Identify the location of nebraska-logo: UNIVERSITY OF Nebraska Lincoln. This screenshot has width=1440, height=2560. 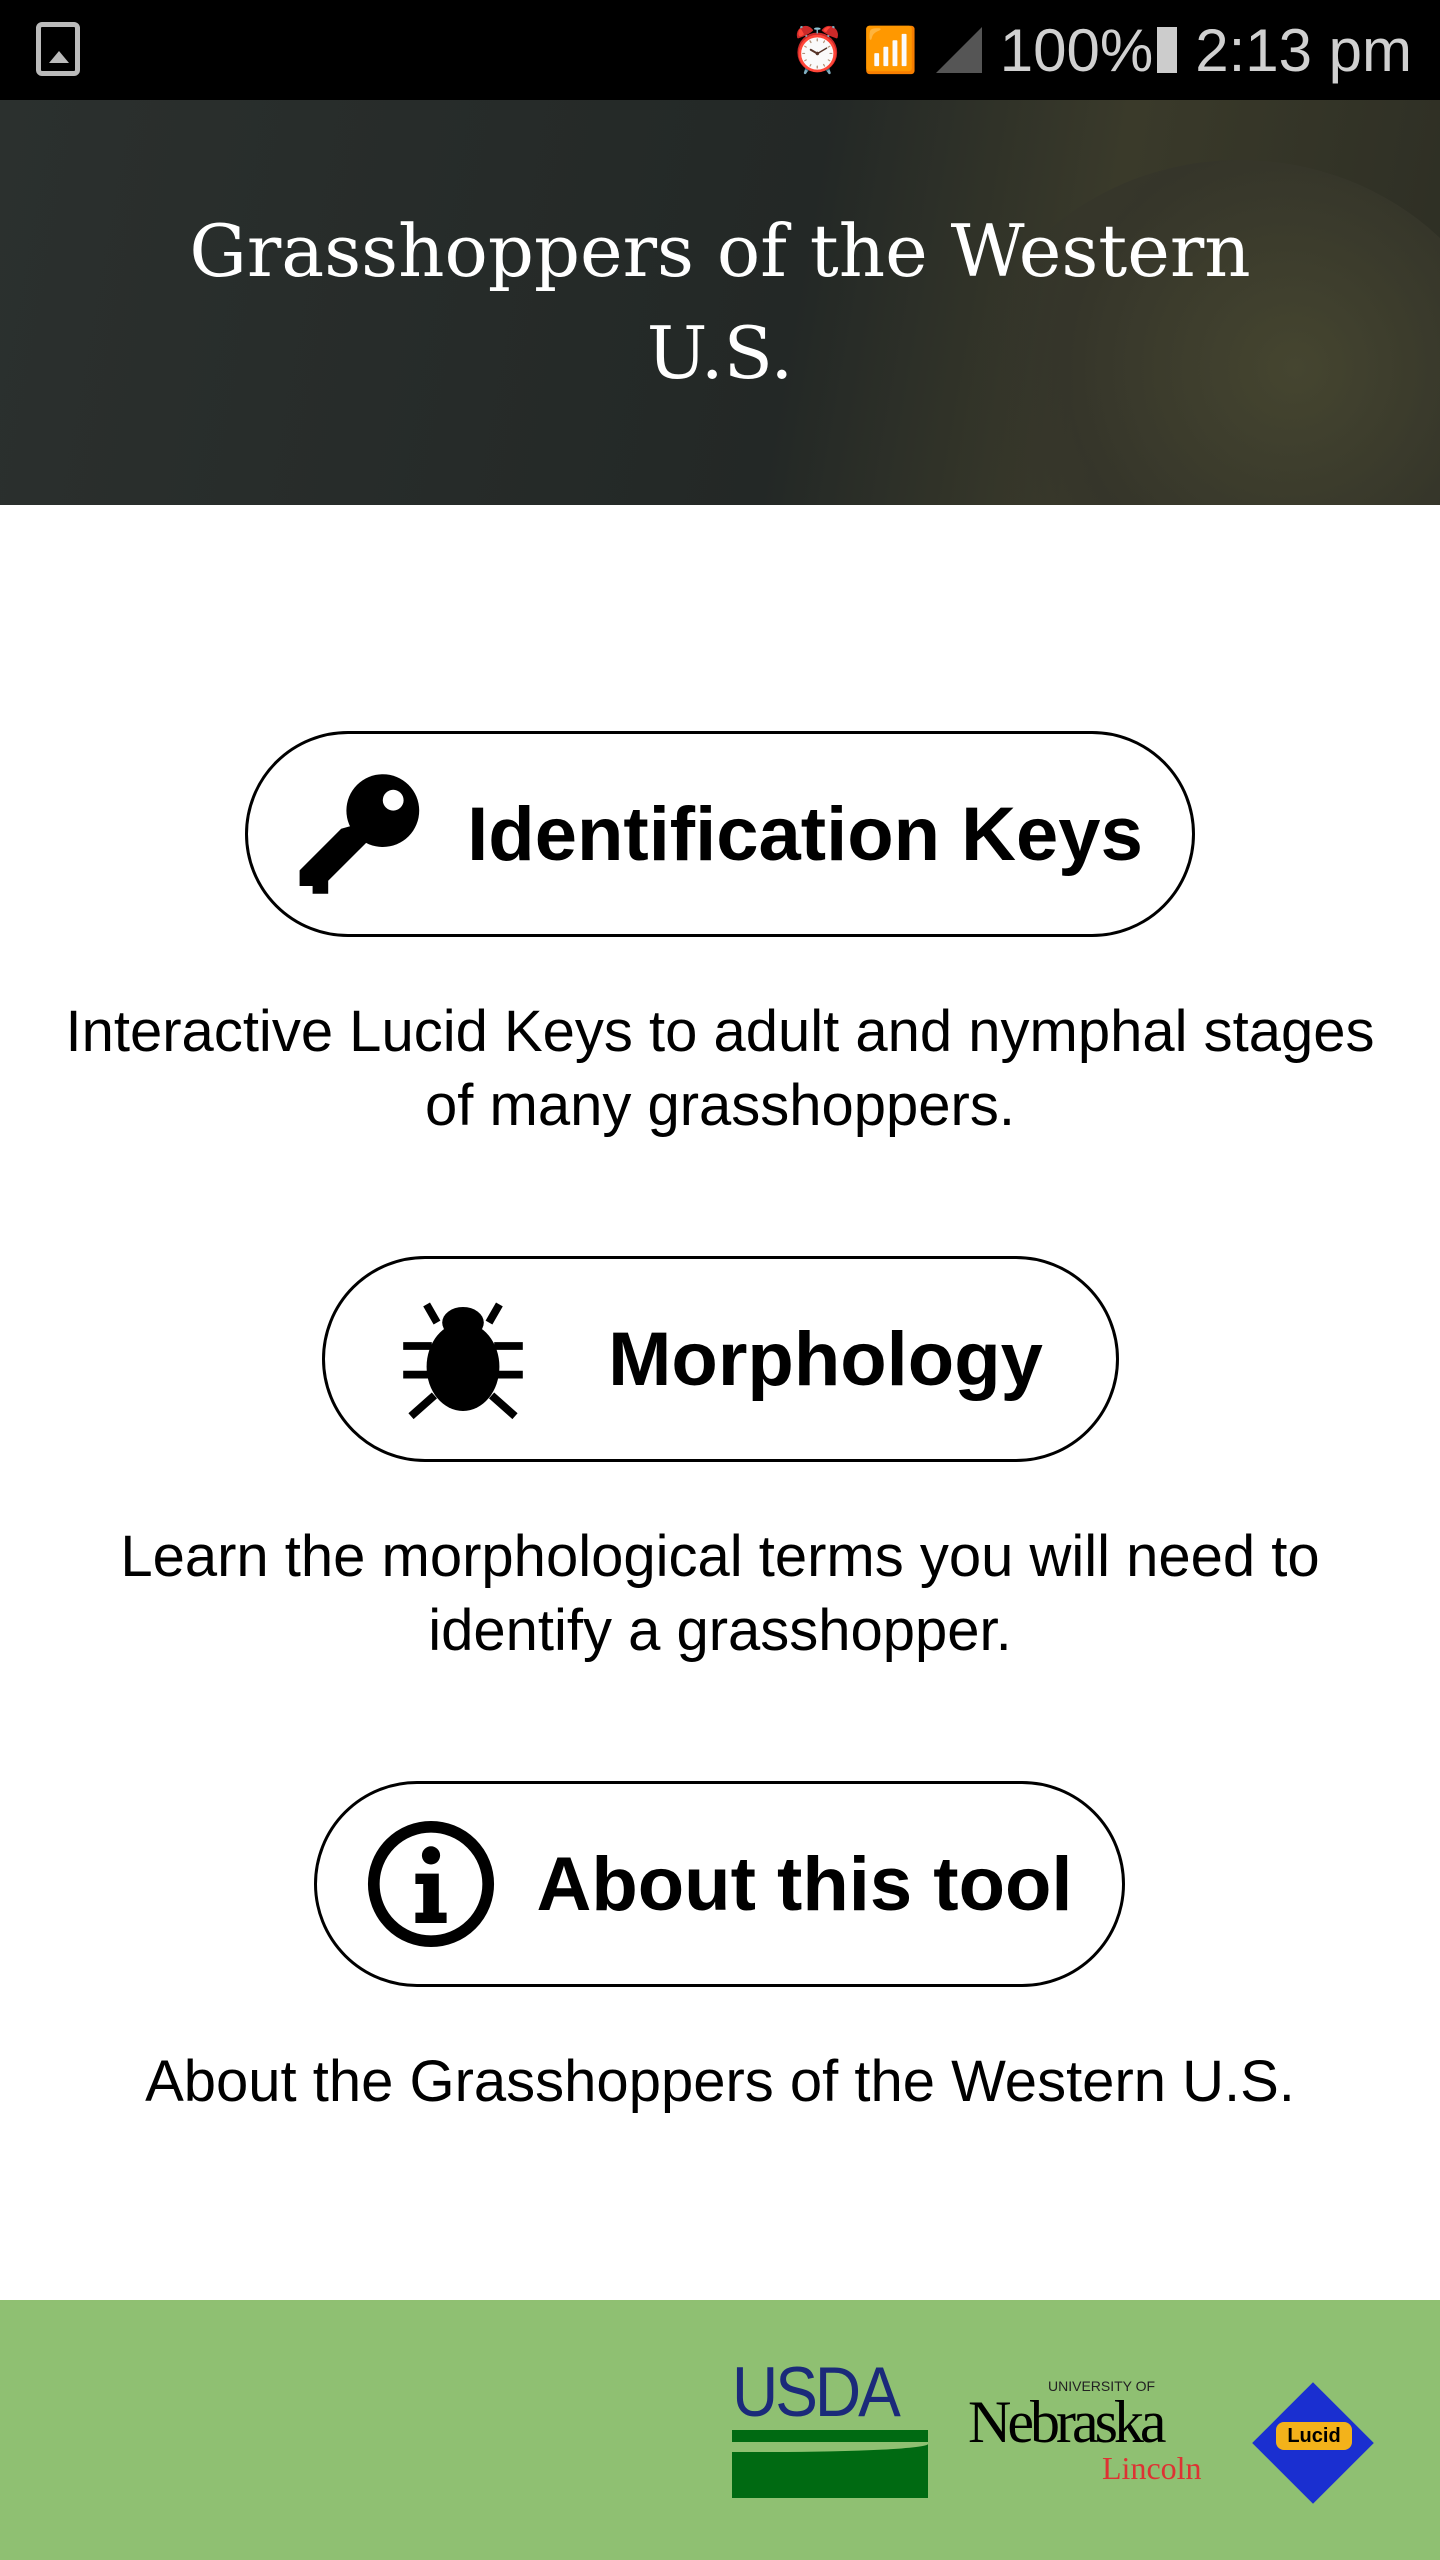
(1085, 2432).